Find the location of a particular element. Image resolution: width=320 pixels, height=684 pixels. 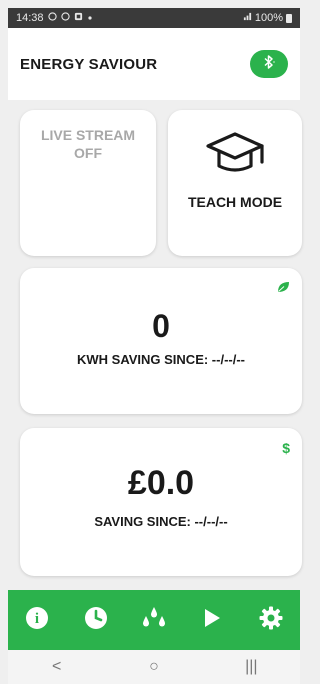

system-back-button: < is located at coordinates (57, 667).